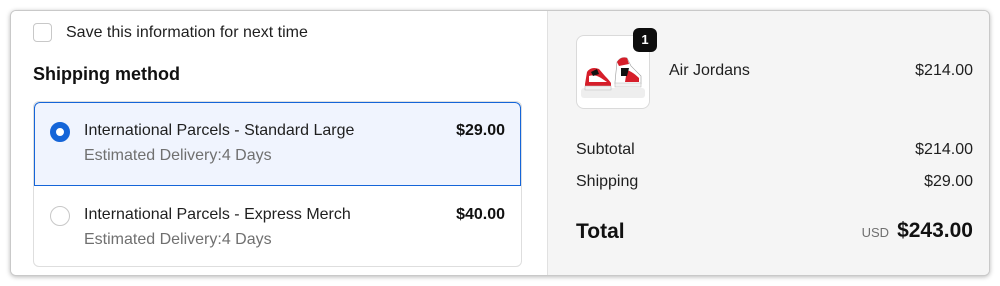  Describe the element at coordinates (875, 232) in the screenshot. I see `currency-code: USD` at that location.